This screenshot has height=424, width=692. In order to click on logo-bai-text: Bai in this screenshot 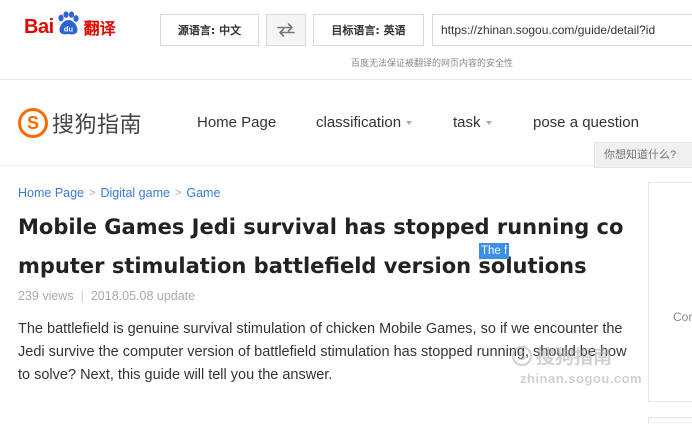, I will do `click(39, 26)`.